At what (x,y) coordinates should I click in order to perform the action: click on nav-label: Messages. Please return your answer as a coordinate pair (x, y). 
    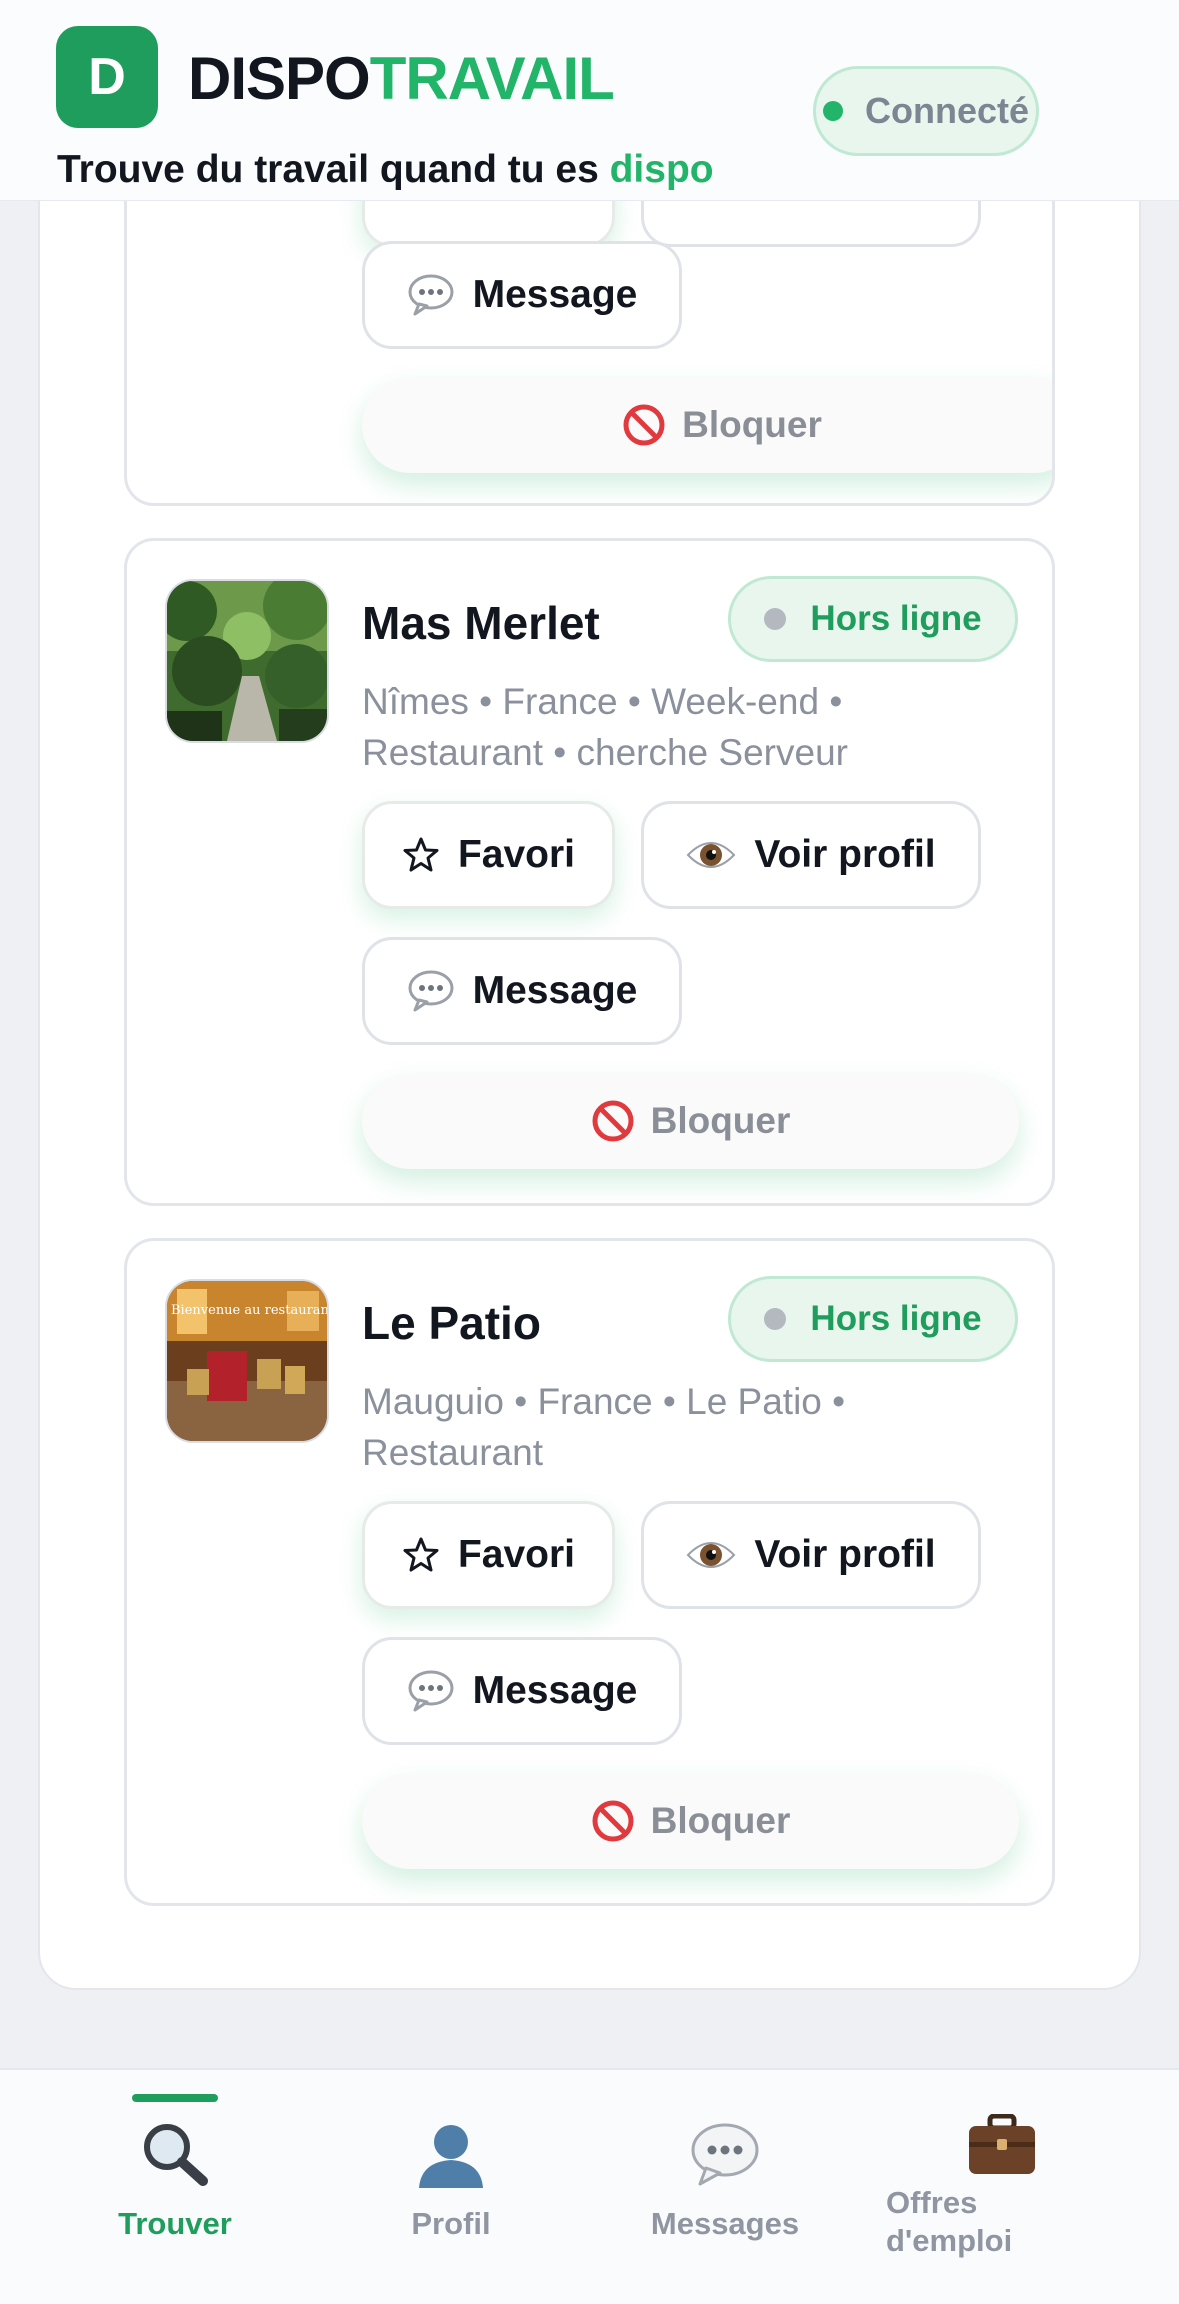
    Looking at the image, I should click on (725, 2223).